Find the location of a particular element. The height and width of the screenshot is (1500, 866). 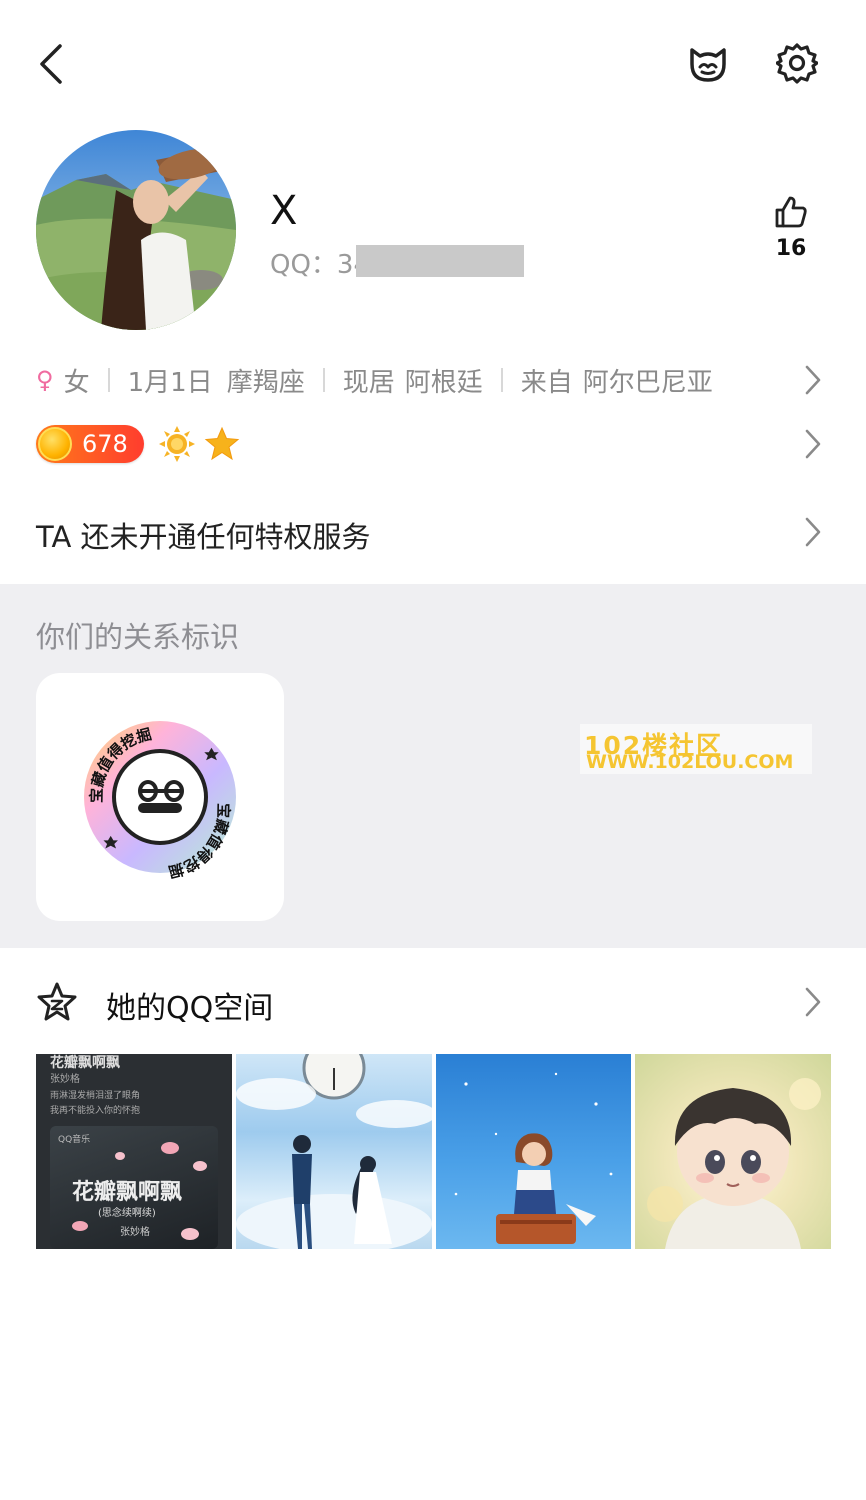

qzone-photo-chibi-boy is located at coordinates (733, 1151).